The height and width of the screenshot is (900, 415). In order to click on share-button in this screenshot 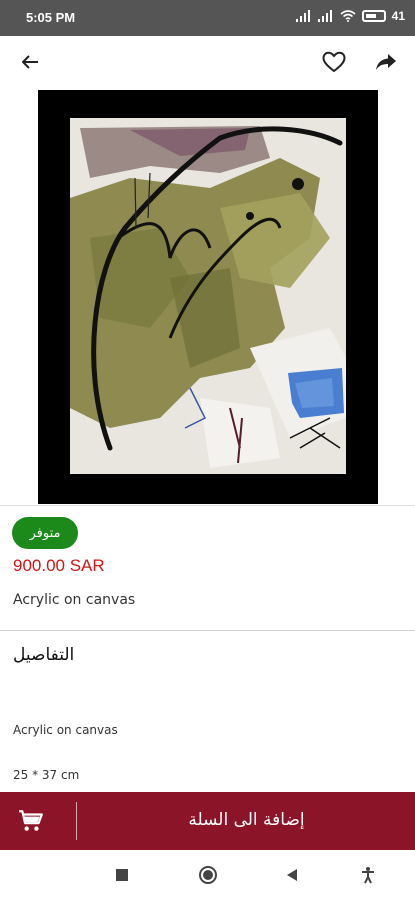, I will do `click(386, 62)`.